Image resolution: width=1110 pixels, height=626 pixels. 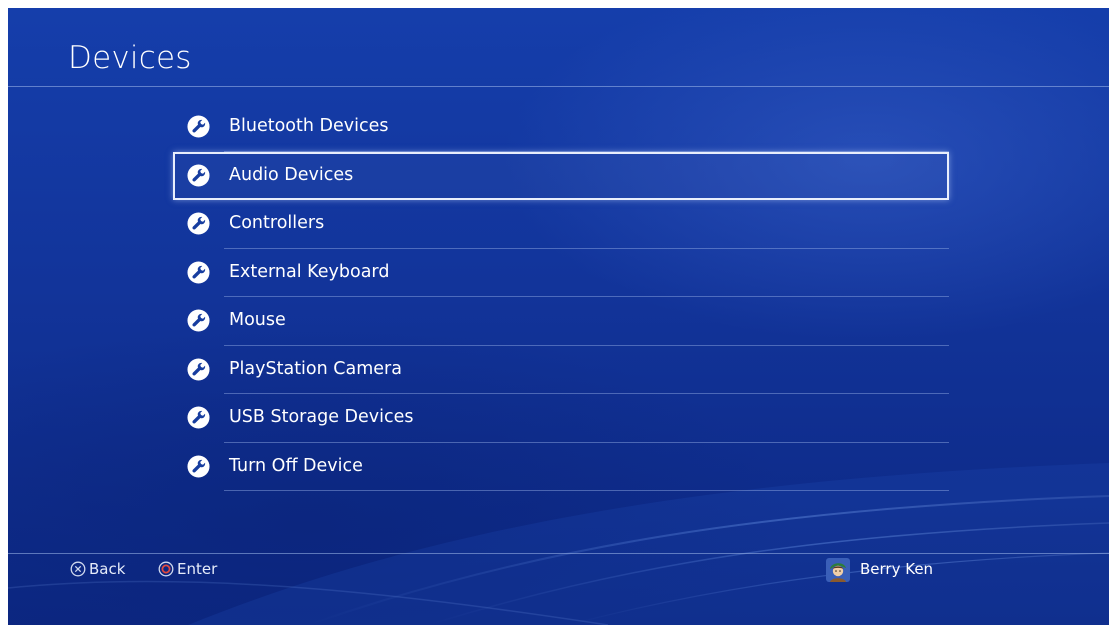 I want to click on menu-item: PlayStation Camera, so click(x=561, y=370).